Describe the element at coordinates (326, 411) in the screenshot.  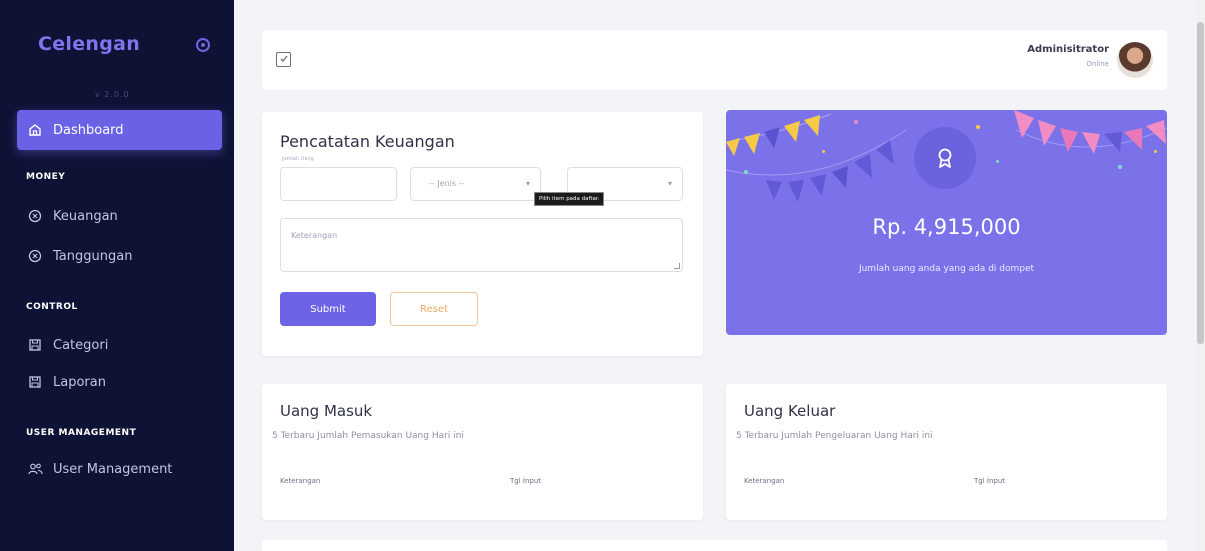
I see `uang-masuk-title: Uang Masuk` at that location.